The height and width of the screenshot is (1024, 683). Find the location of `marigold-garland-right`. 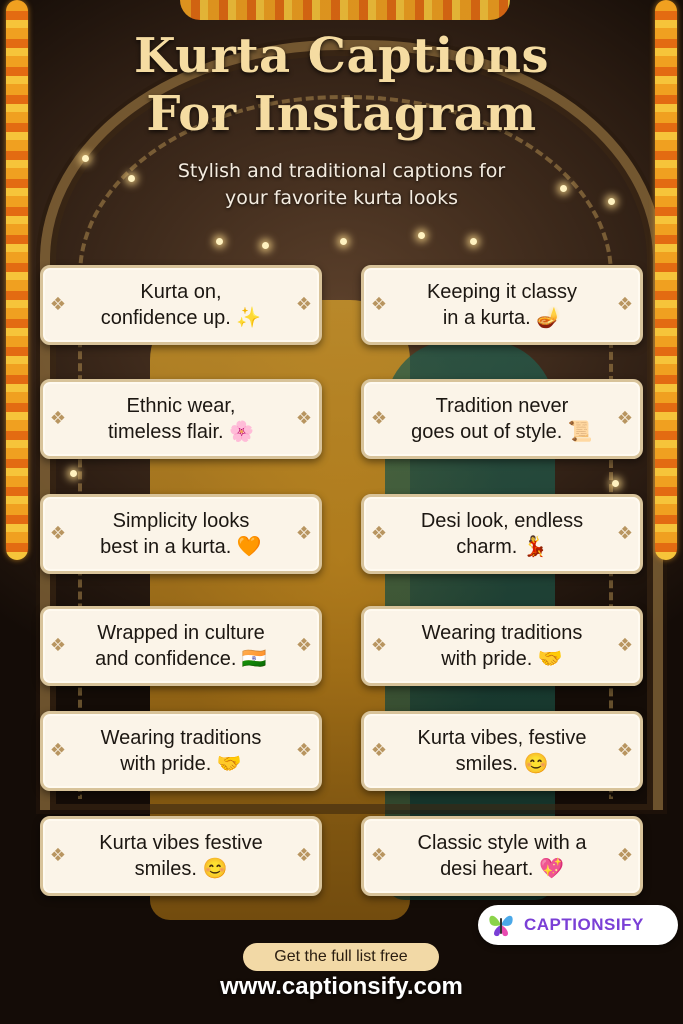

marigold-garland-right is located at coordinates (666, 280).